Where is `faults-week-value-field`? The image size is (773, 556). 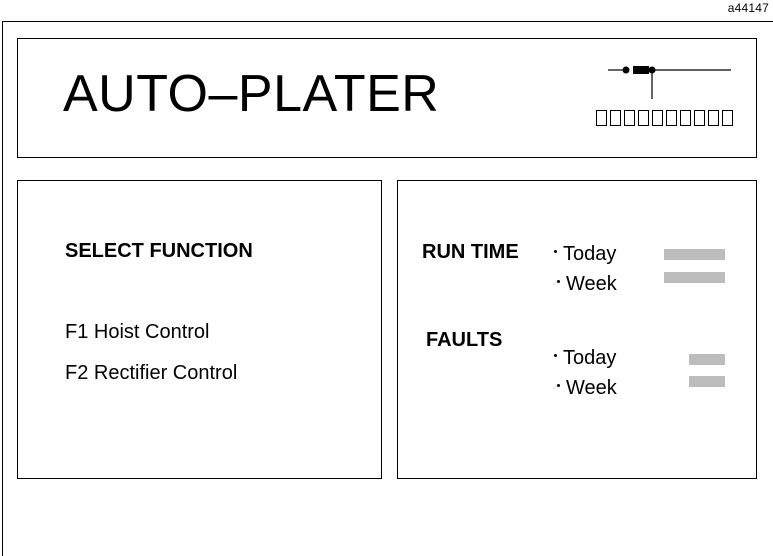 faults-week-value-field is located at coordinates (707, 381).